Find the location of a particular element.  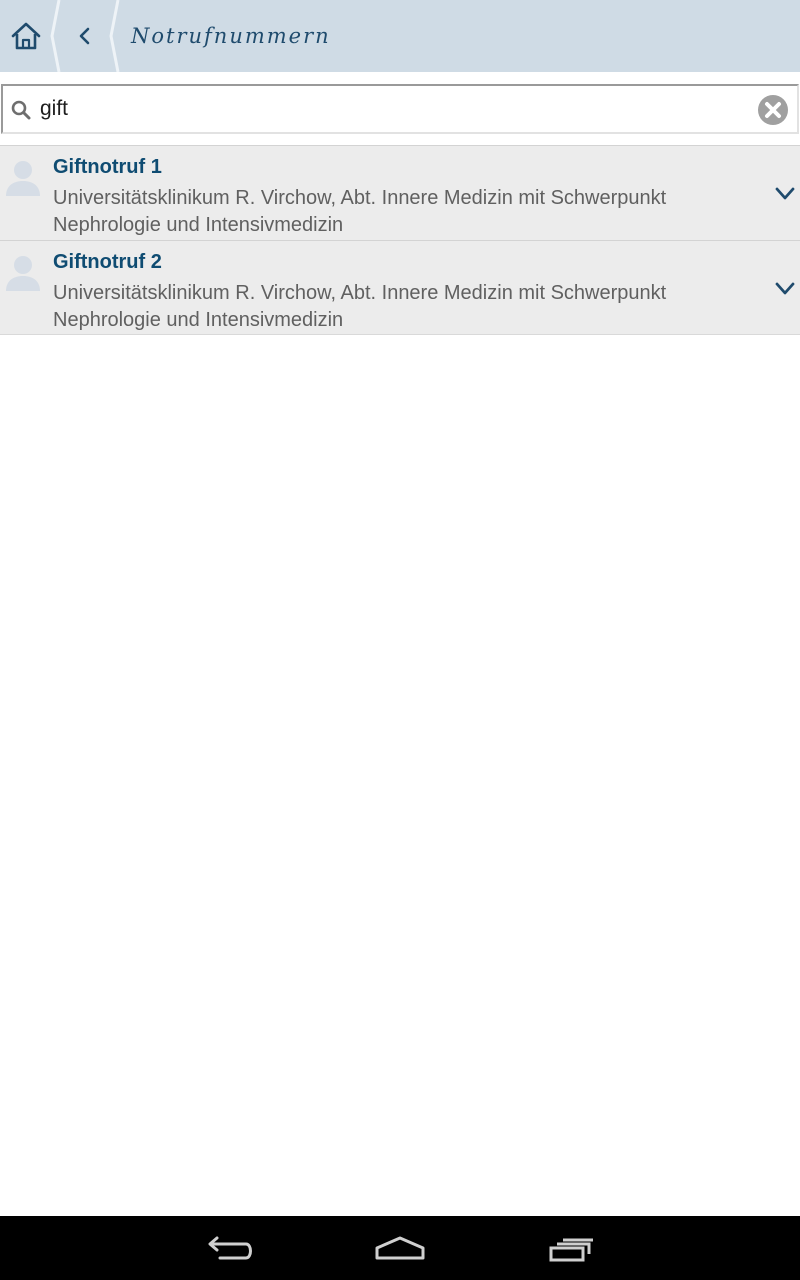

nav-home-icon is located at coordinates (400, 1248).